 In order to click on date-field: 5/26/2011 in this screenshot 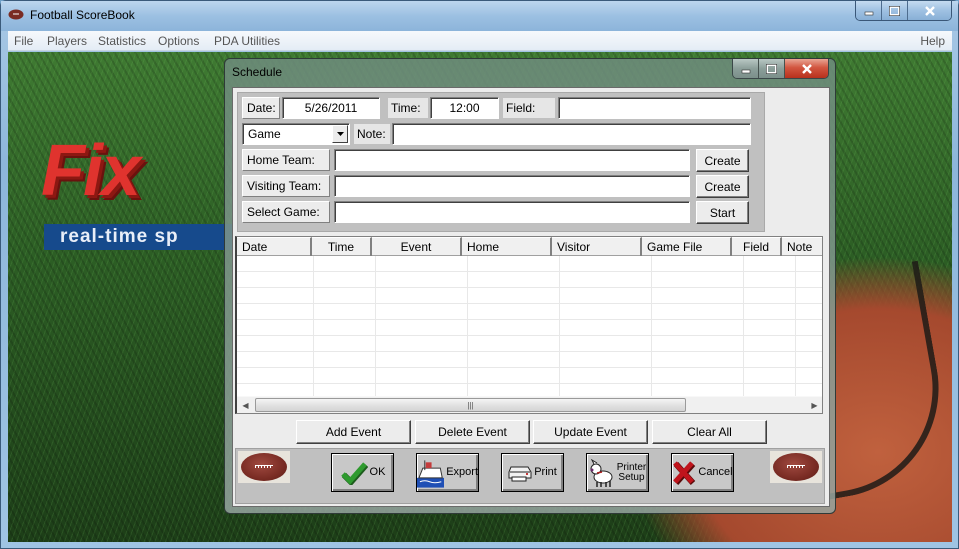, I will do `click(331, 108)`.